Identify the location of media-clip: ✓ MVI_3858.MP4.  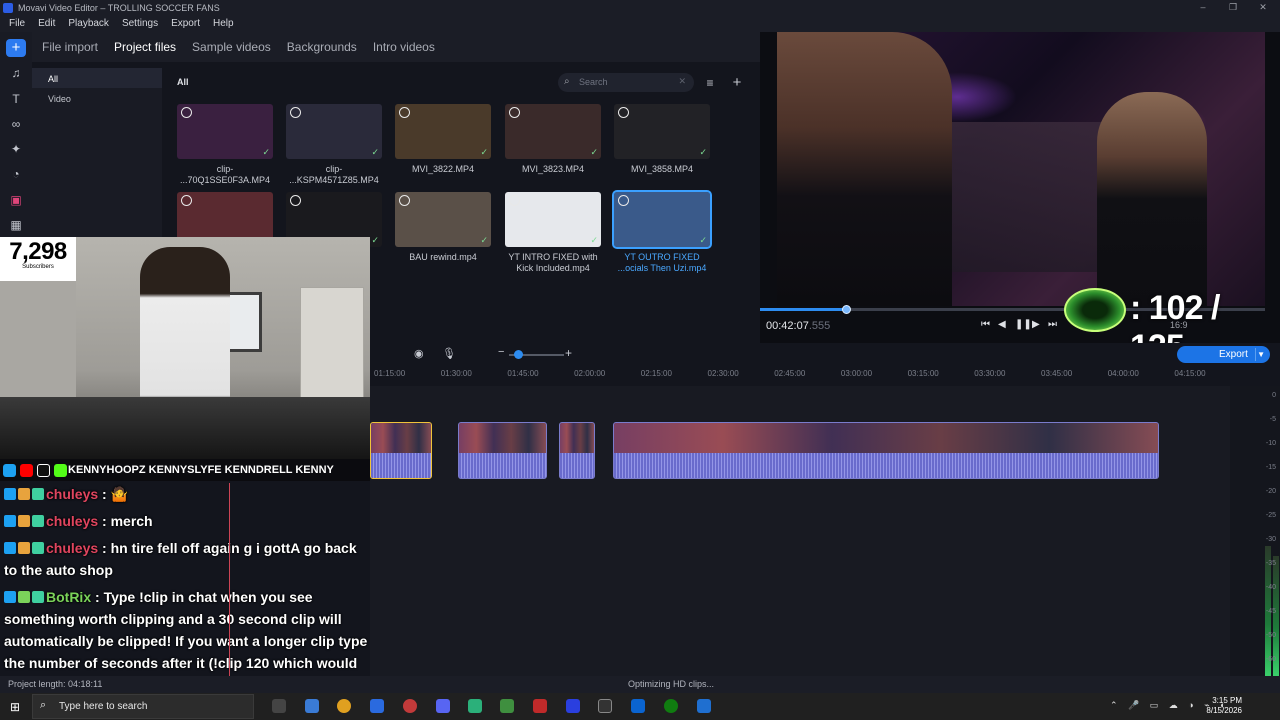
(662, 139).